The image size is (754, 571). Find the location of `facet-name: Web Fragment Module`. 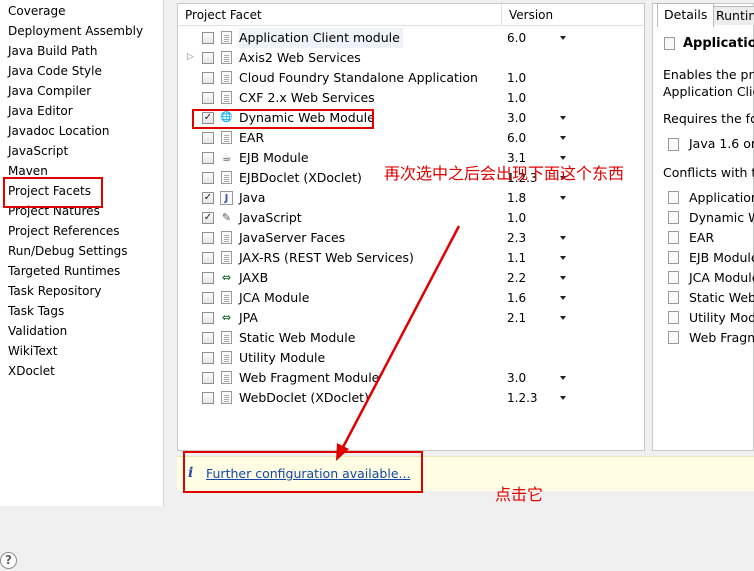

facet-name: Web Fragment Module is located at coordinates (309, 377).